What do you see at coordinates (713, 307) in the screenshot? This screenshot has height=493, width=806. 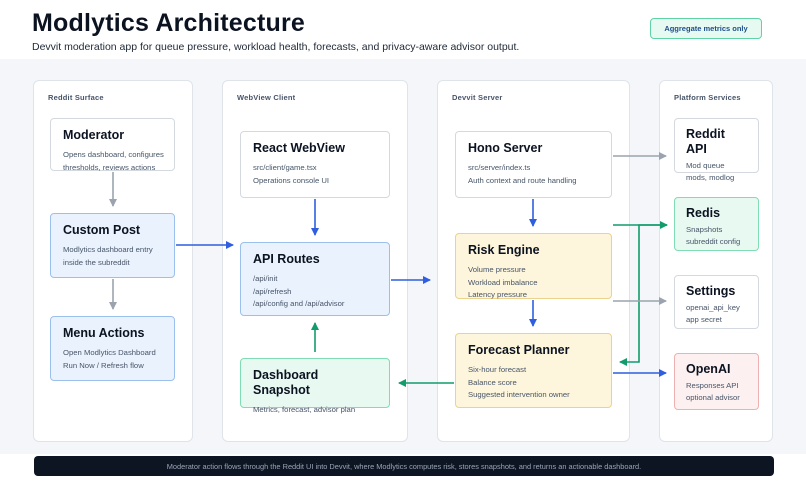 I see `node-detail: openai_api_key` at bounding box center [713, 307].